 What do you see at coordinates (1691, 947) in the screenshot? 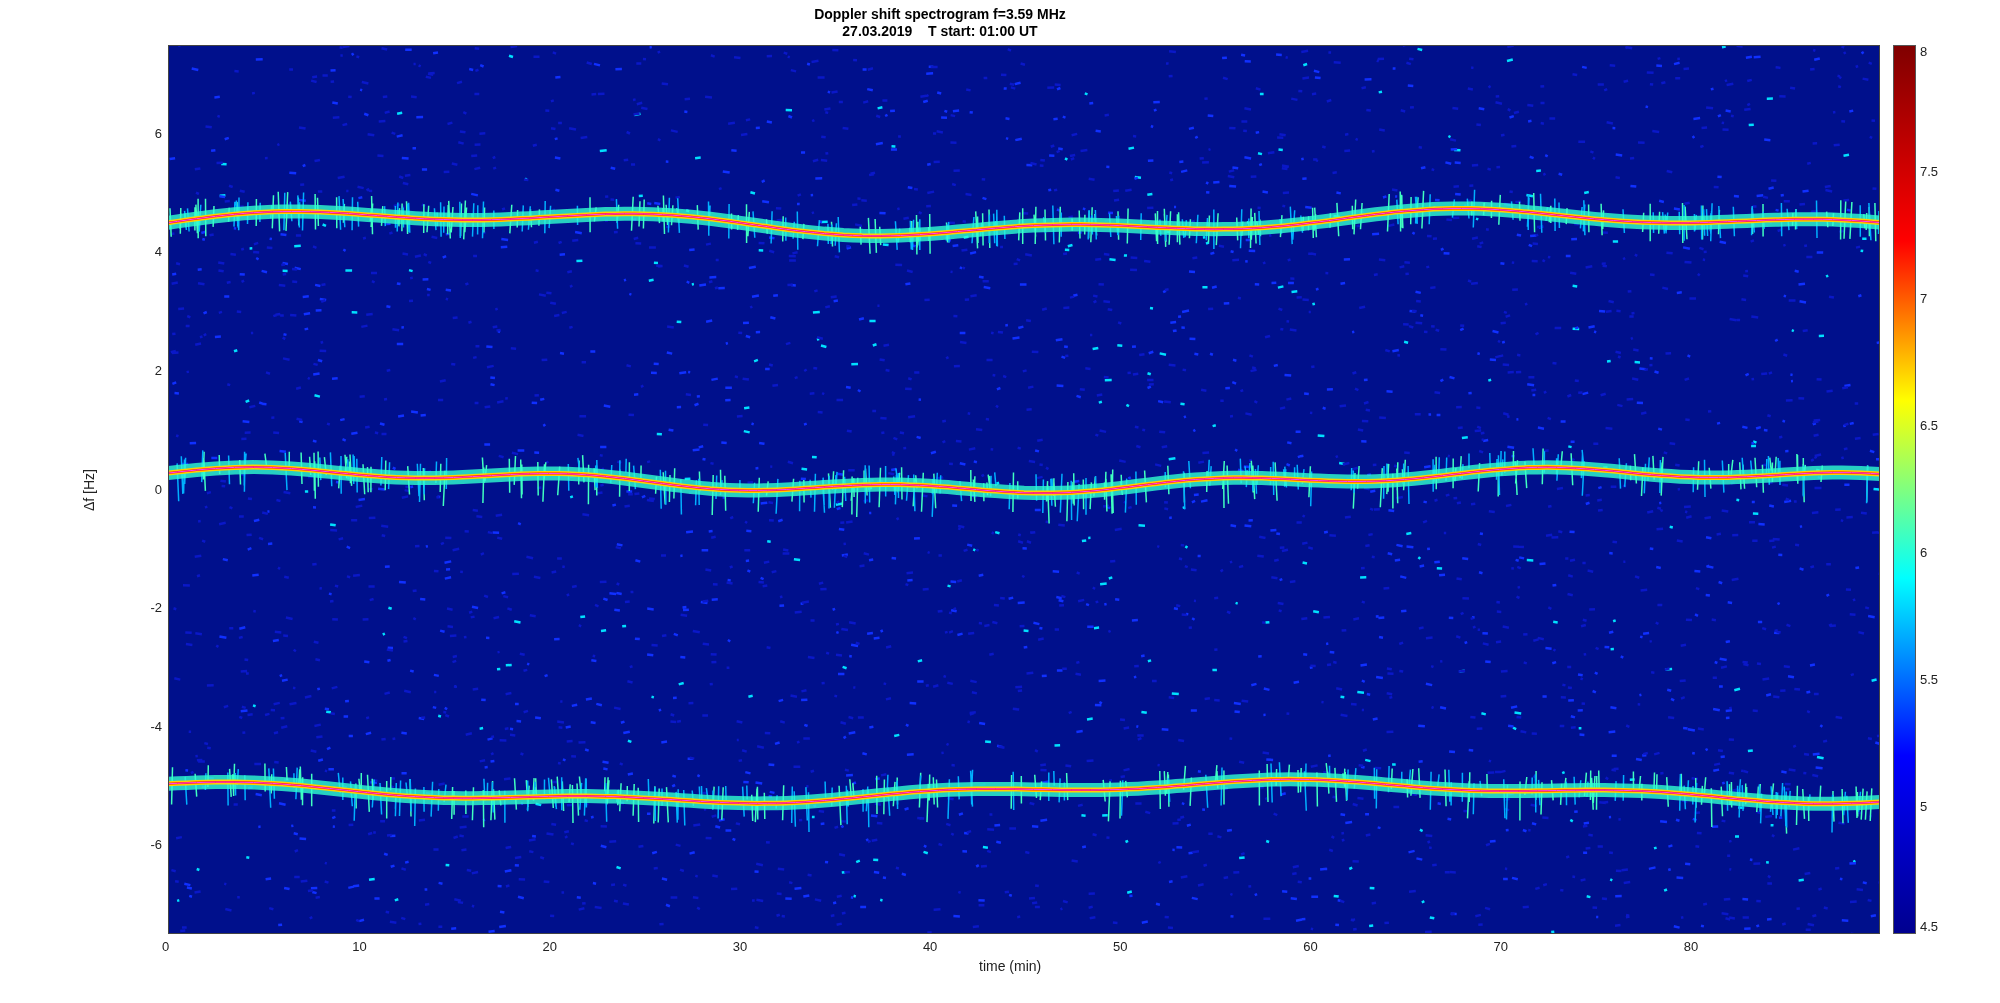
I see `x-tick-label: 80` at bounding box center [1691, 947].